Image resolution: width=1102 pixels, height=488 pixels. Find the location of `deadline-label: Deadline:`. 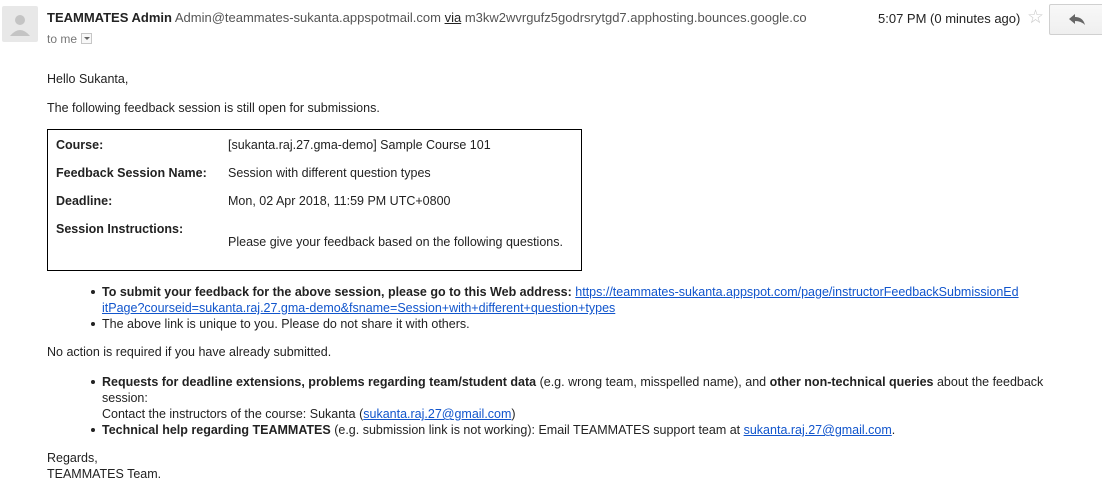

deadline-label: Deadline: is located at coordinates (84, 201).